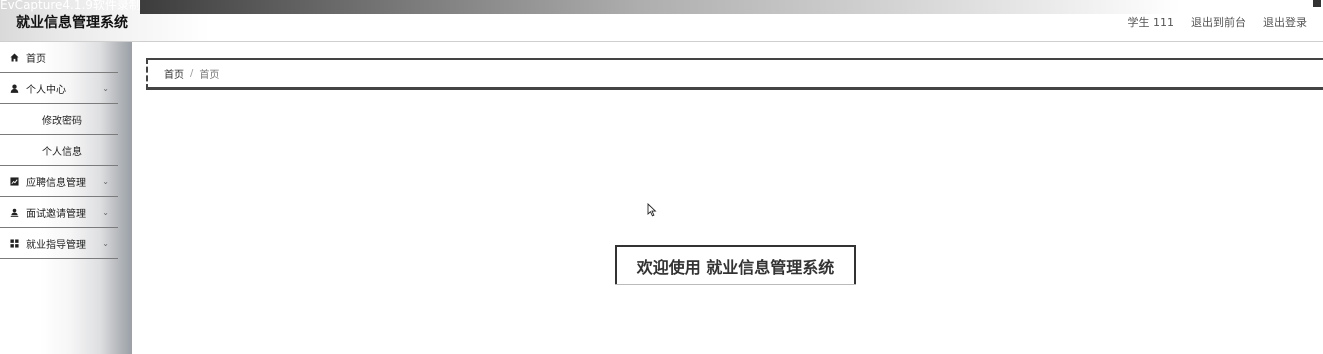 This screenshot has width=1323, height=354. I want to click on mouse-cursor-icon, so click(652, 209).